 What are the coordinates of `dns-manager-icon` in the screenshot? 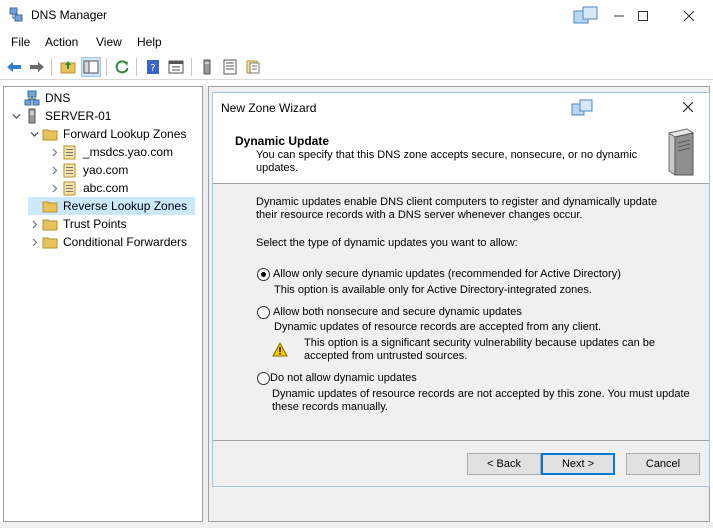 It's located at (16, 14).